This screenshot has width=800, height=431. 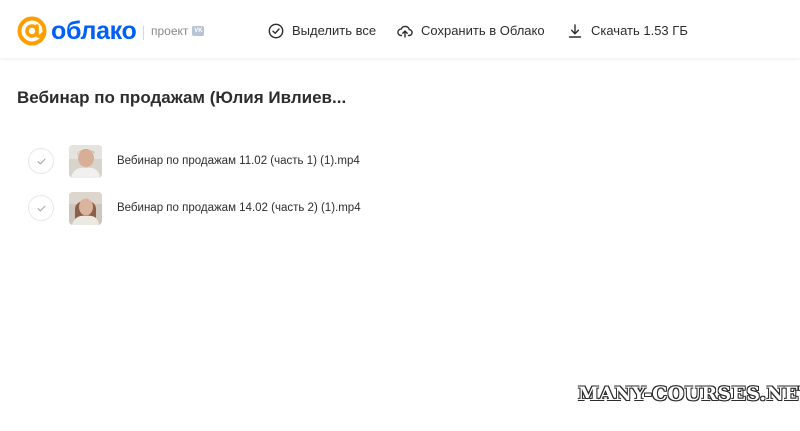 I want to click on at-sign-logo-icon, so click(x=32, y=31).